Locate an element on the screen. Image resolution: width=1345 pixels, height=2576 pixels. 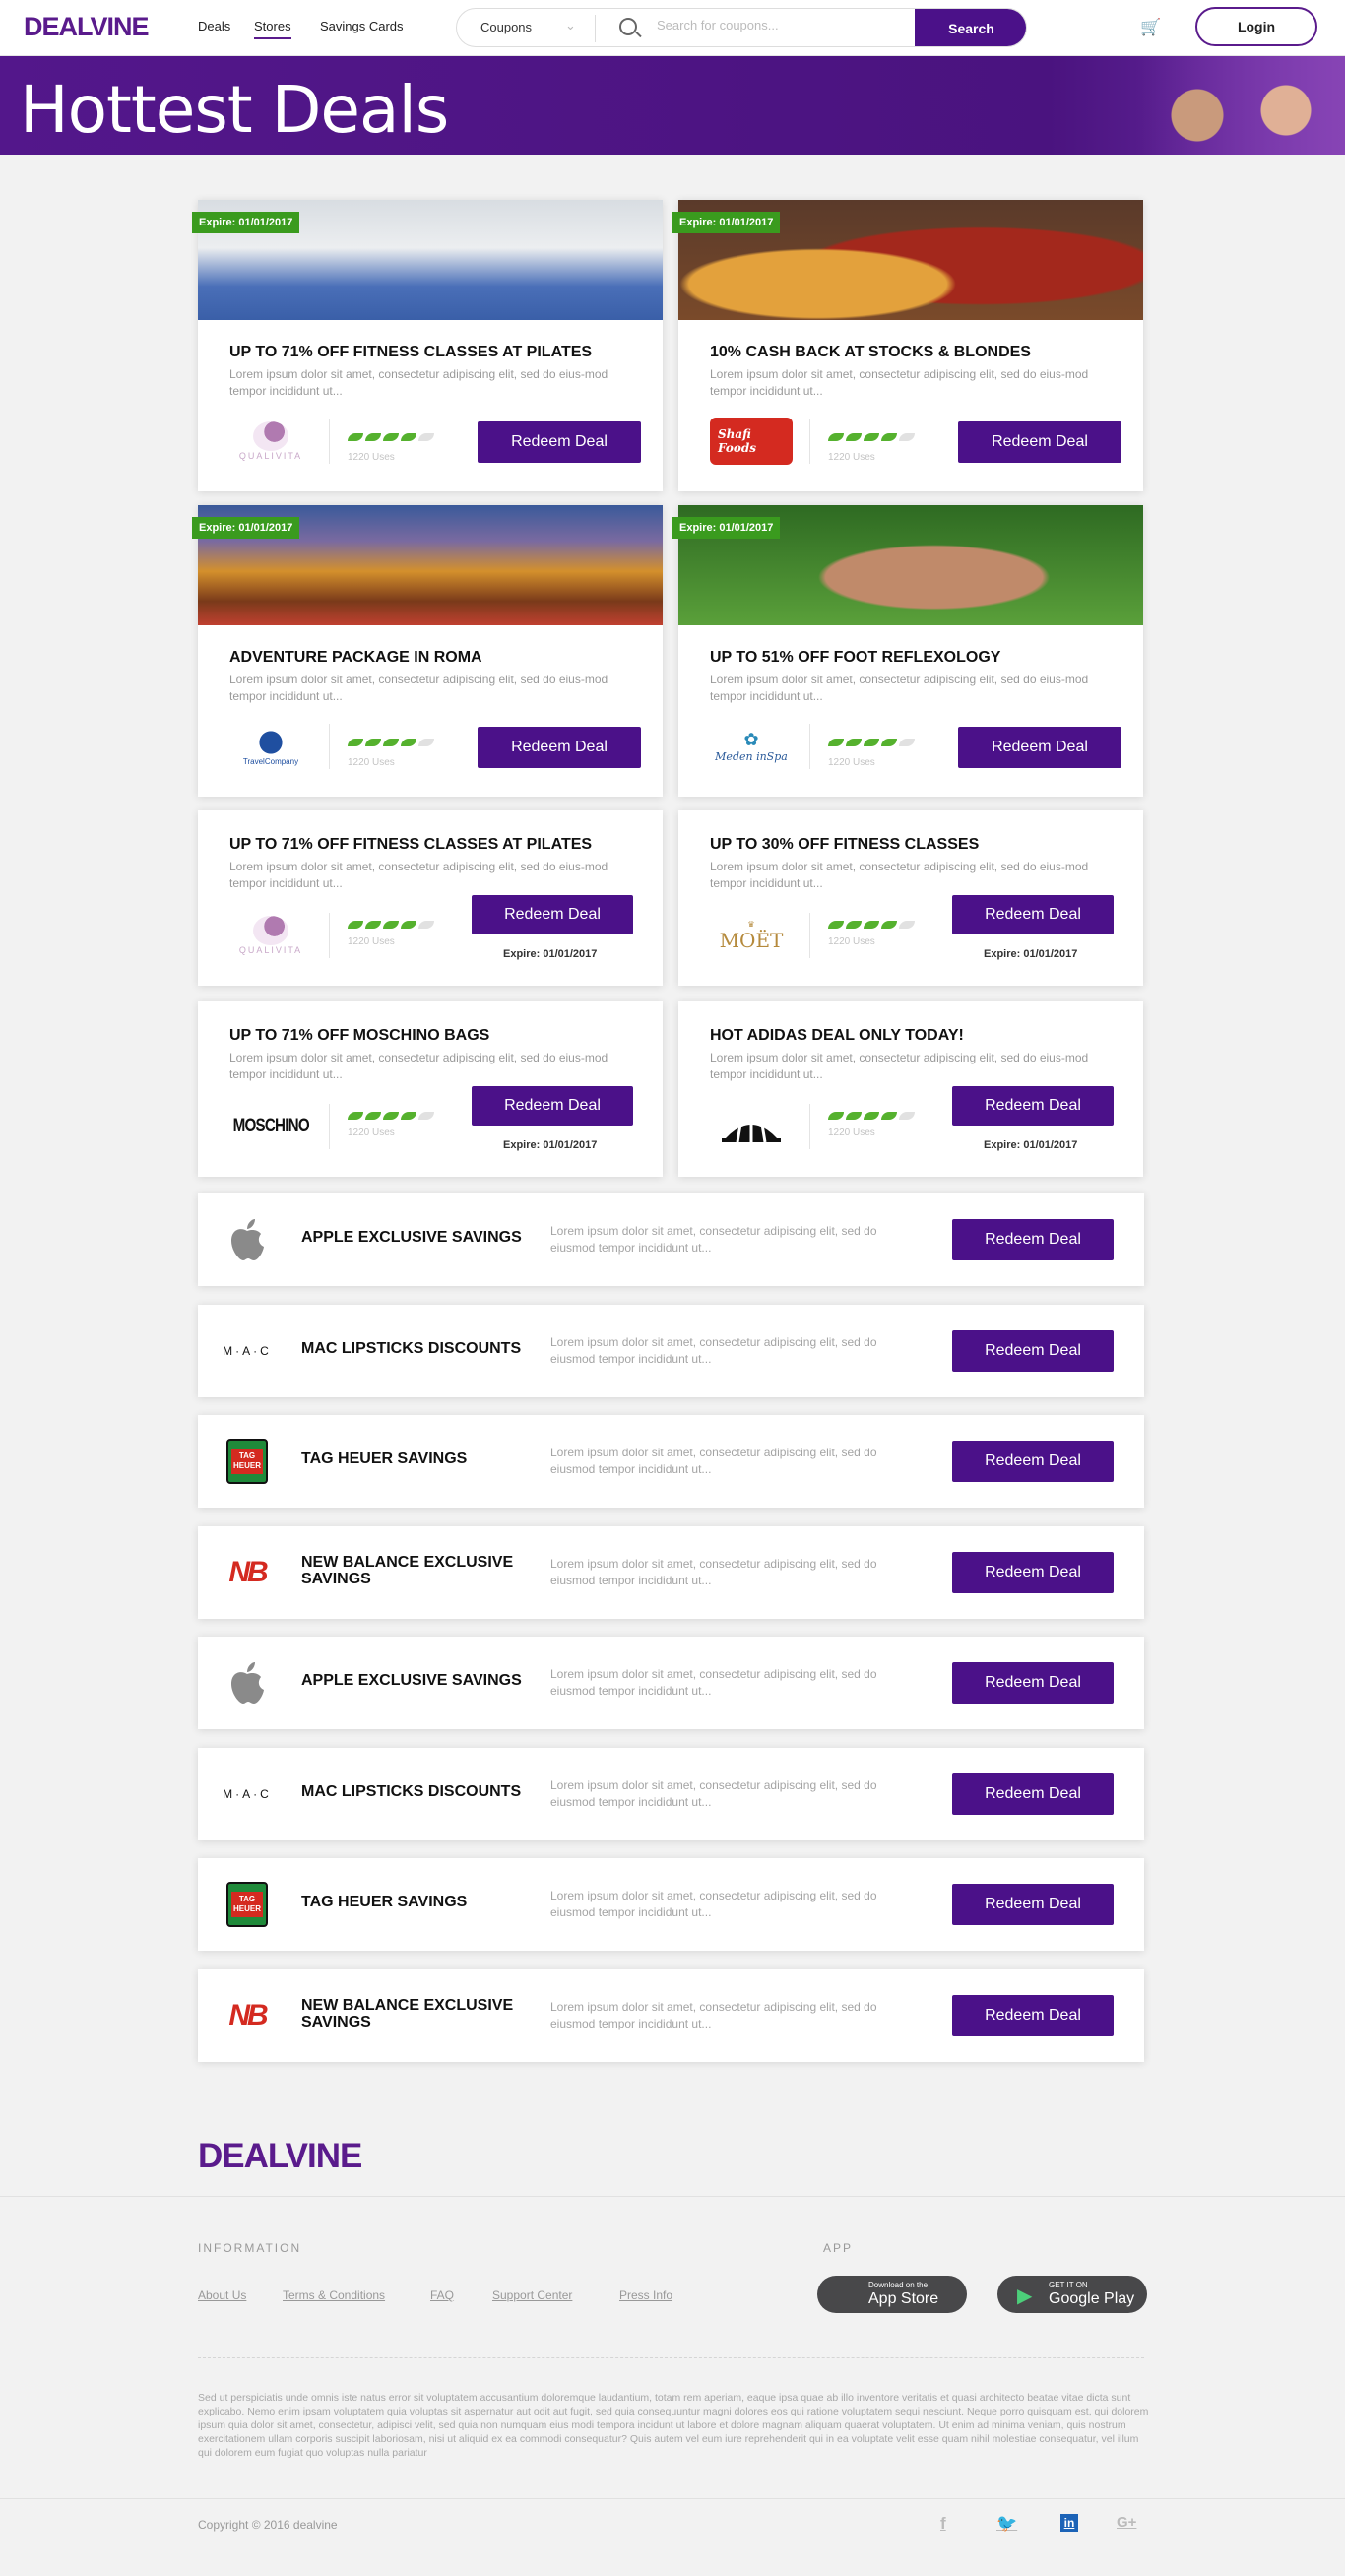
google-play-small-text: GET IT ON is located at coordinates (1069, 2285).